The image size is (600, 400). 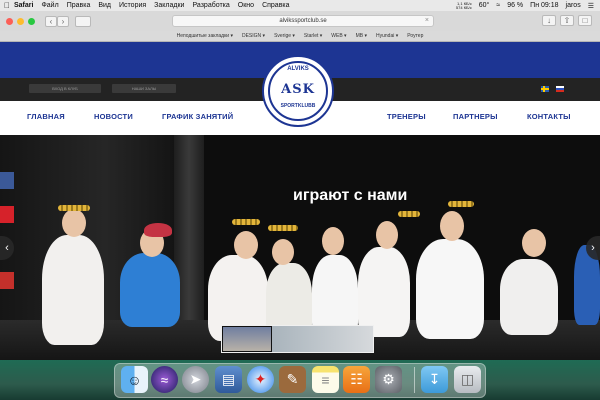 I want to click on club-login-button: ВХОД В КЛУБ, so click(x=65, y=88).